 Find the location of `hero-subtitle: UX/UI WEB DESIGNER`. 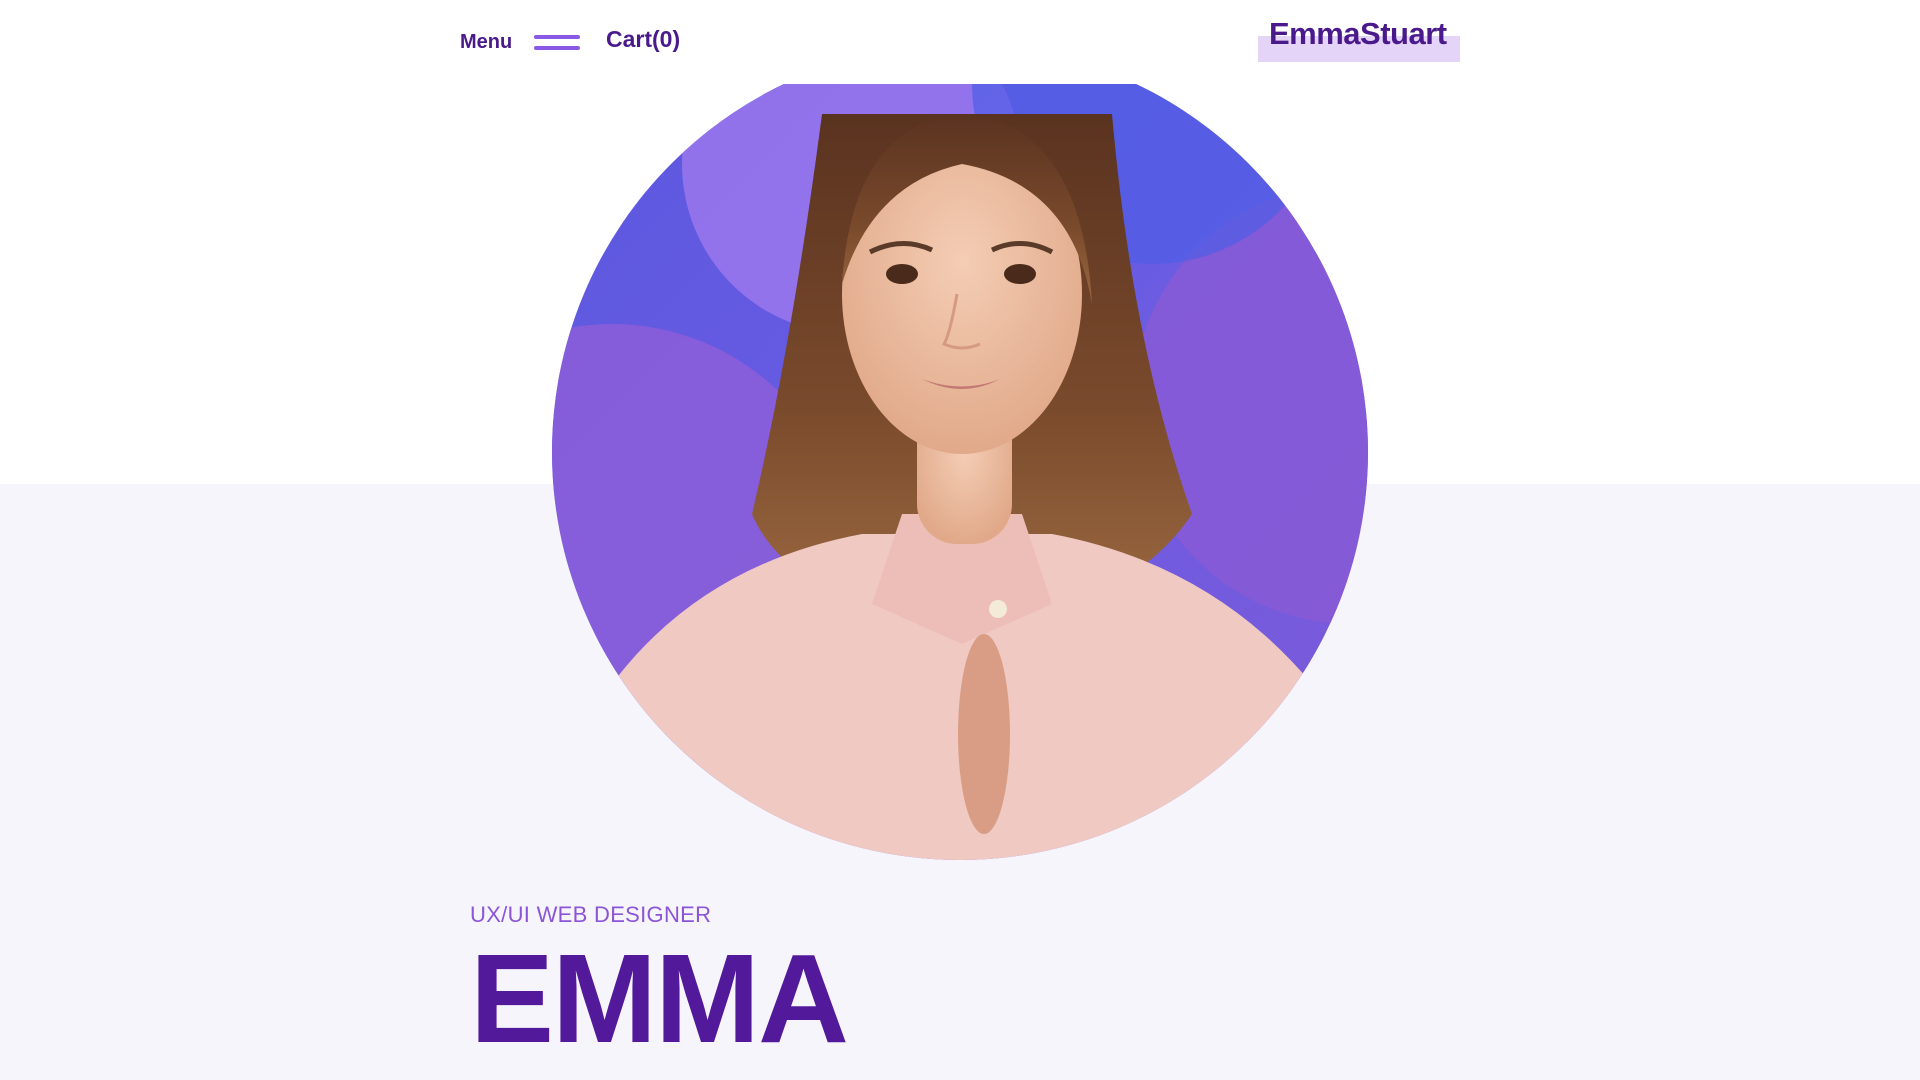

hero-subtitle: UX/UI WEB DESIGNER is located at coordinates (591, 914).